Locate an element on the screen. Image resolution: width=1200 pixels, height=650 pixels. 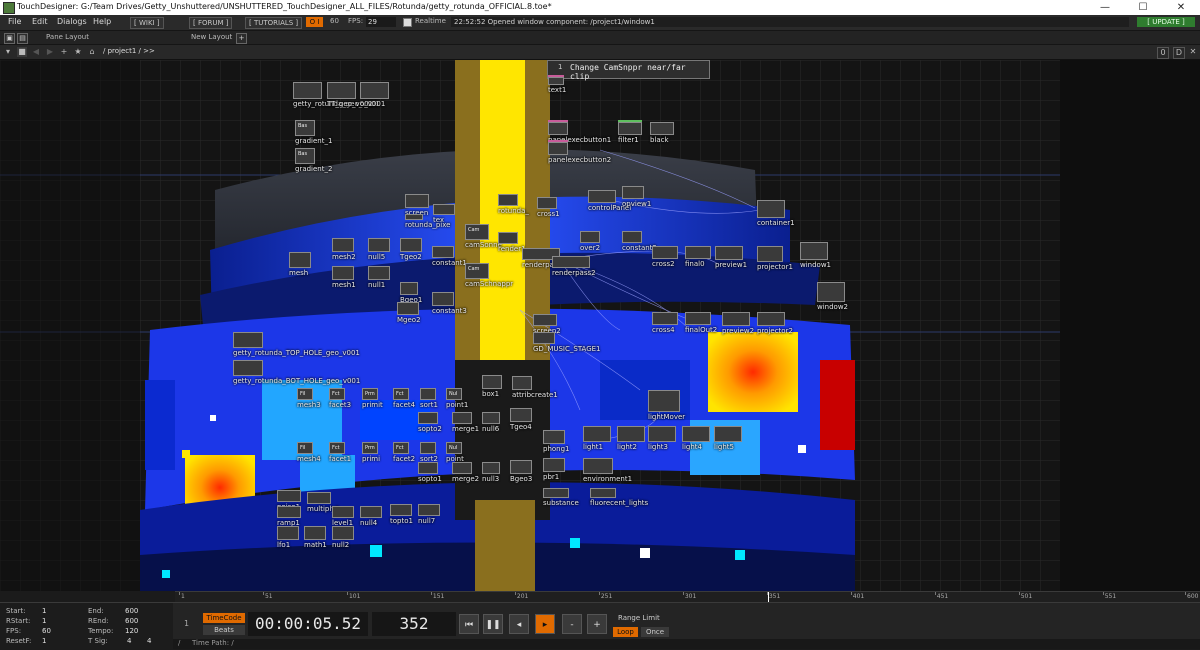
node-label: cross2 is located at coordinates (663, 264).